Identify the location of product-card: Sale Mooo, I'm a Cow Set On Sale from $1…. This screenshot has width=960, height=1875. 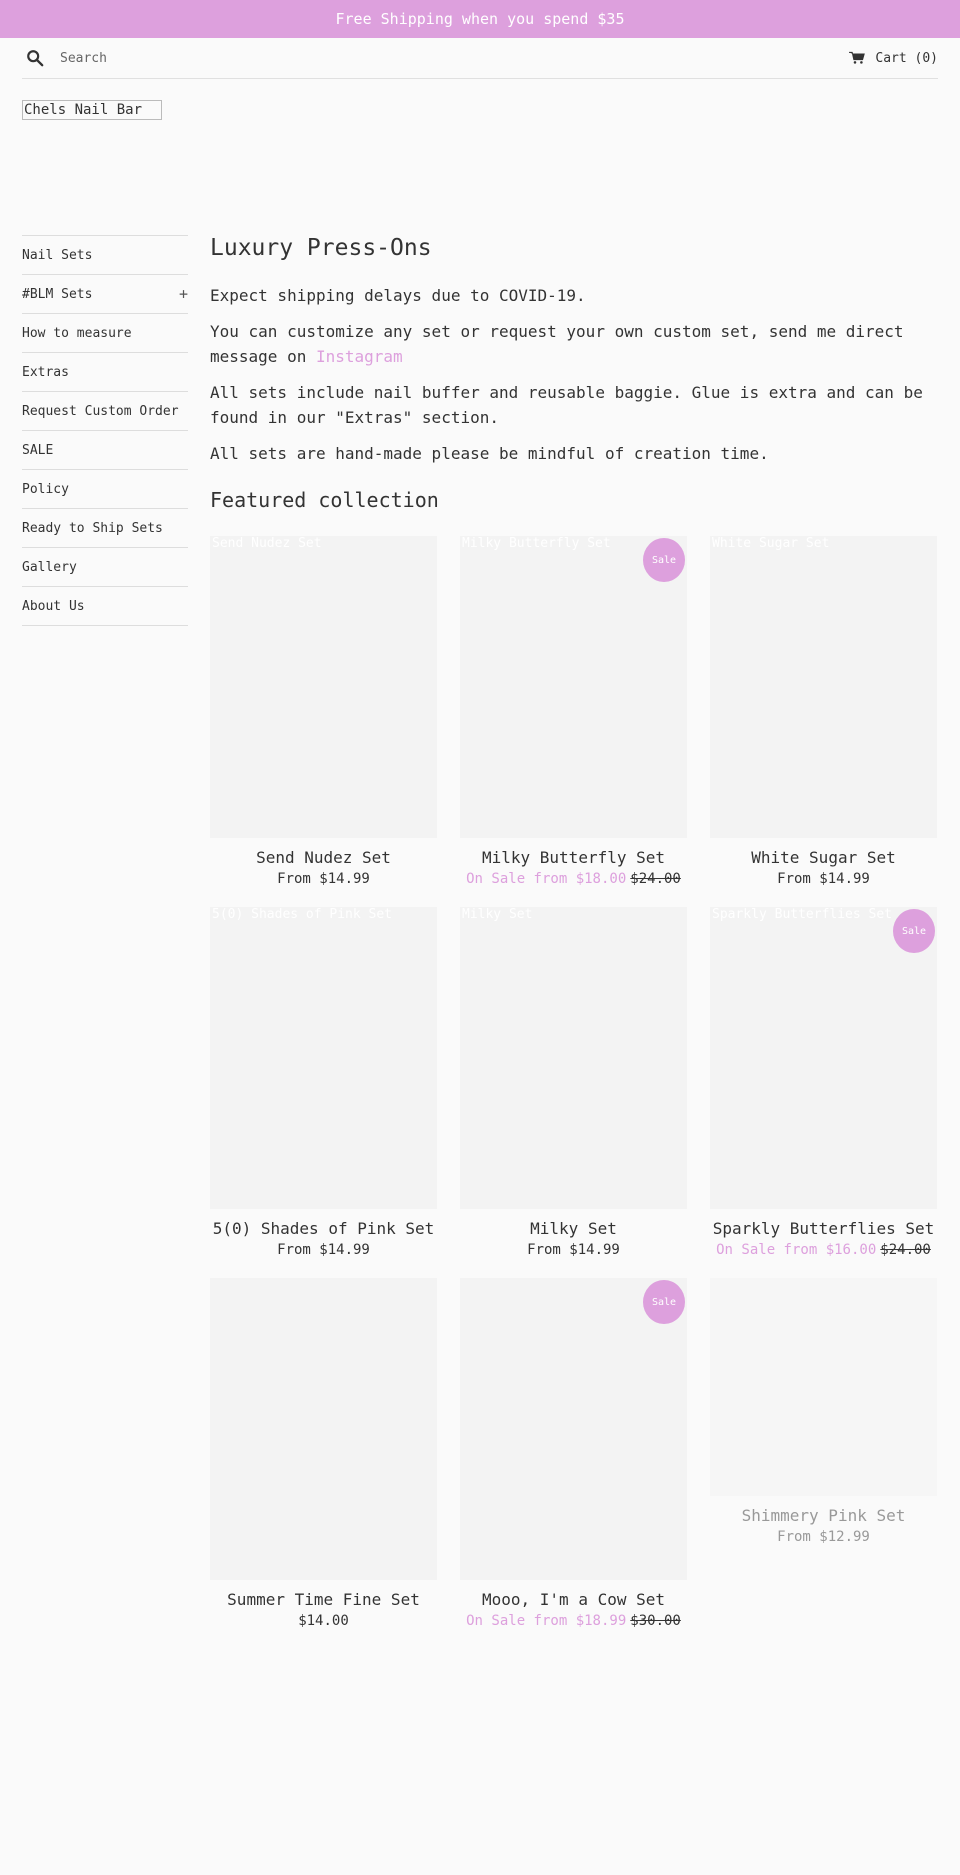
(573, 1453).